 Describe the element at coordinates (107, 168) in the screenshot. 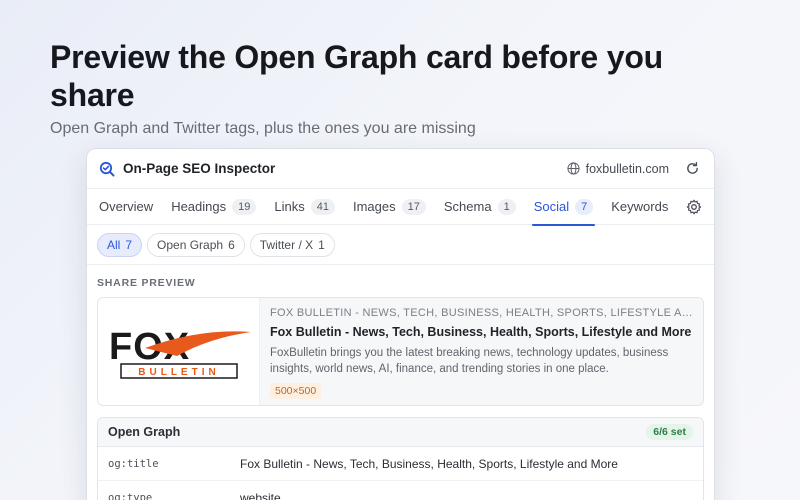

I see `magnifier-check-icon` at that location.